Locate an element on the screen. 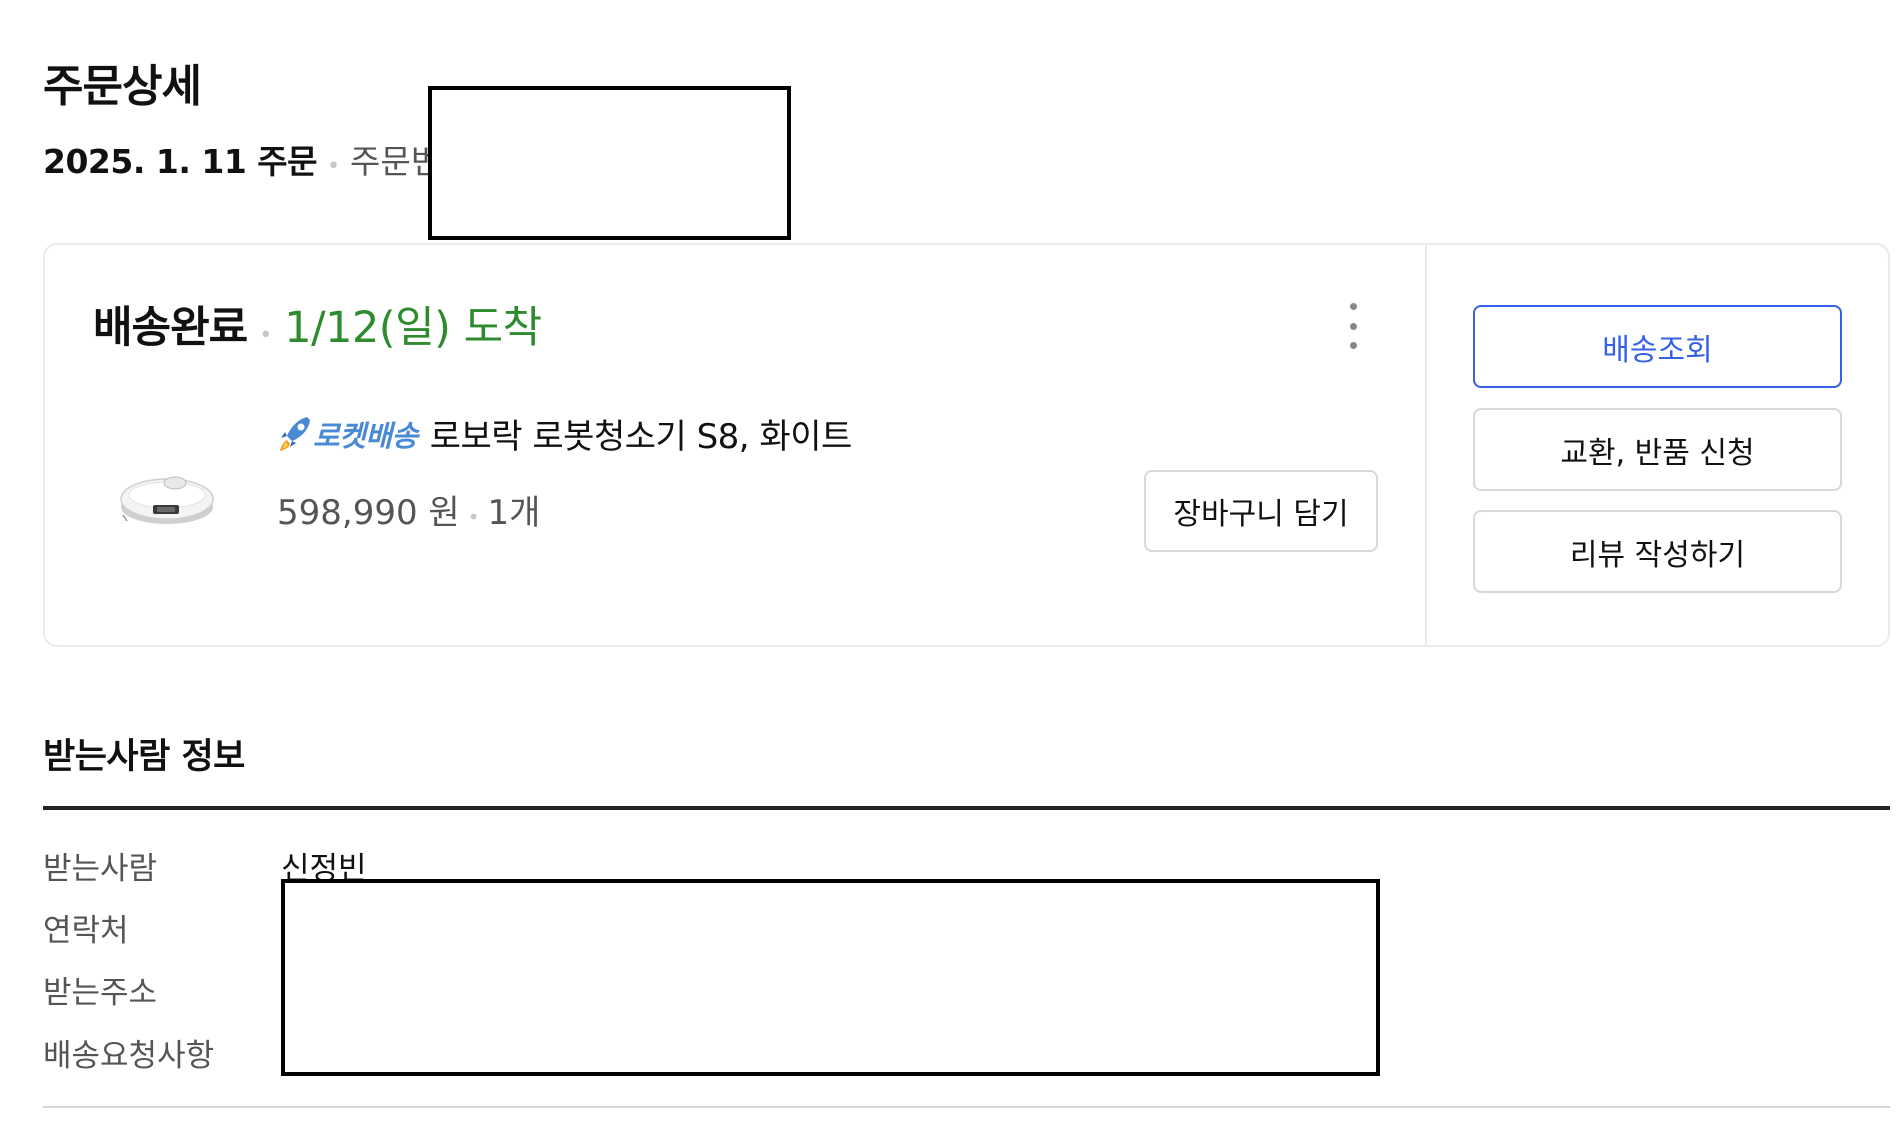 The width and height of the screenshot is (1902, 1132). product-thumbnail is located at coordinates (167, 495).